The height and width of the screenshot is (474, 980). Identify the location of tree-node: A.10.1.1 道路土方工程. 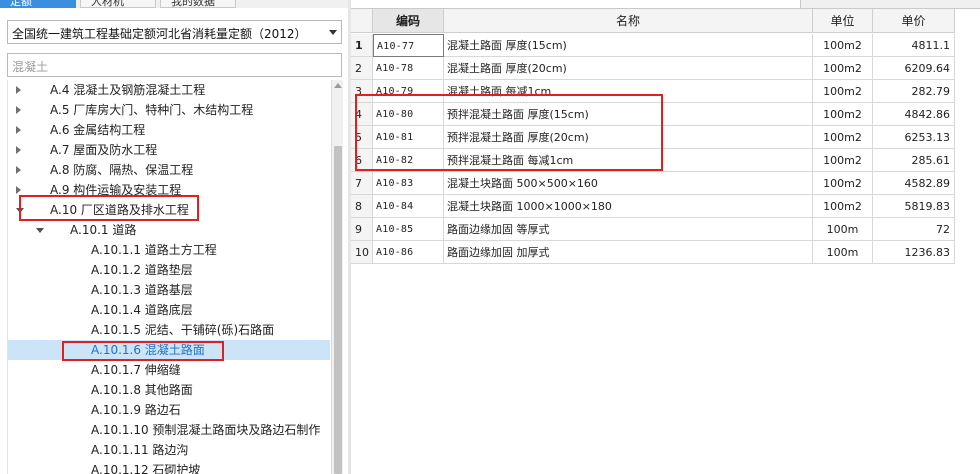
(169, 250).